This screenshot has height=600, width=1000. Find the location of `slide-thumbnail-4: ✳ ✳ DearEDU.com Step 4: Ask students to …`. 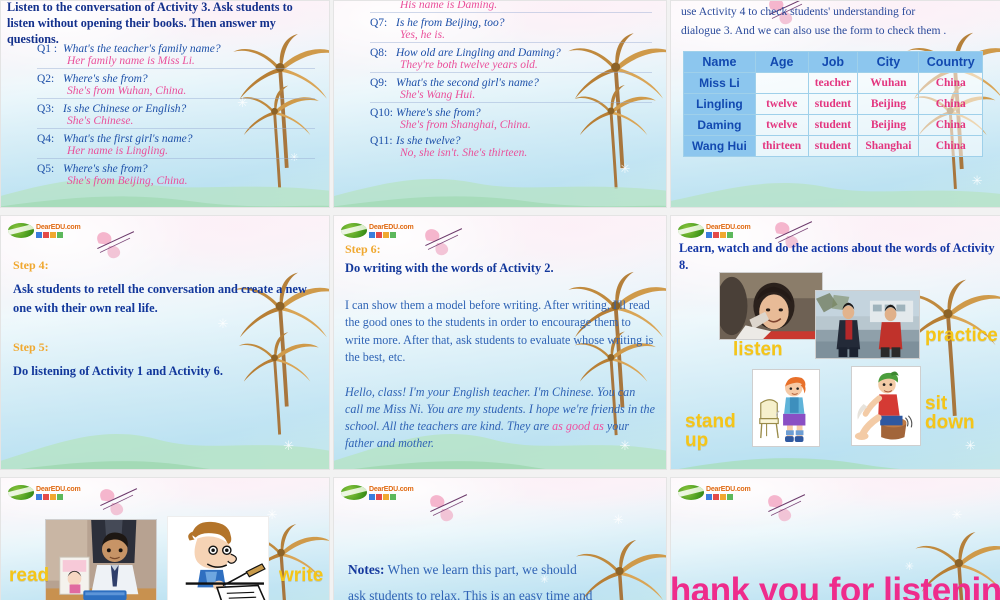

slide-thumbnail-4: ✳ ✳ DearEDU.com Step 4: Ask students to … is located at coordinates (165, 342).